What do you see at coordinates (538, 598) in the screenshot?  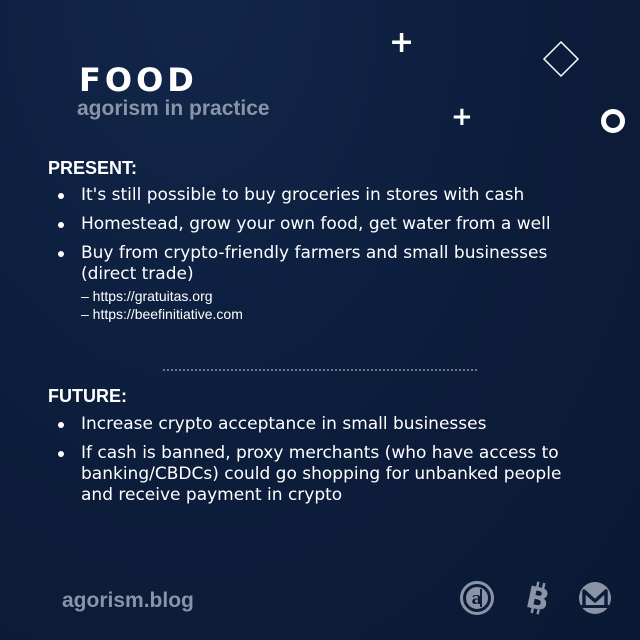 I see `bitcoin-icon: B` at bounding box center [538, 598].